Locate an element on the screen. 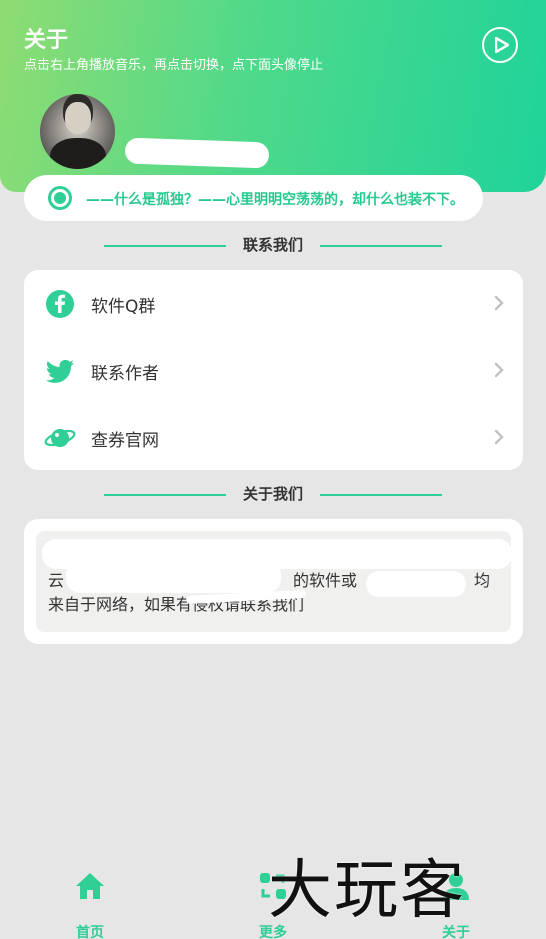 The image size is (546, 939). section-title: 关于我们 is located at coordinates (272, 494).